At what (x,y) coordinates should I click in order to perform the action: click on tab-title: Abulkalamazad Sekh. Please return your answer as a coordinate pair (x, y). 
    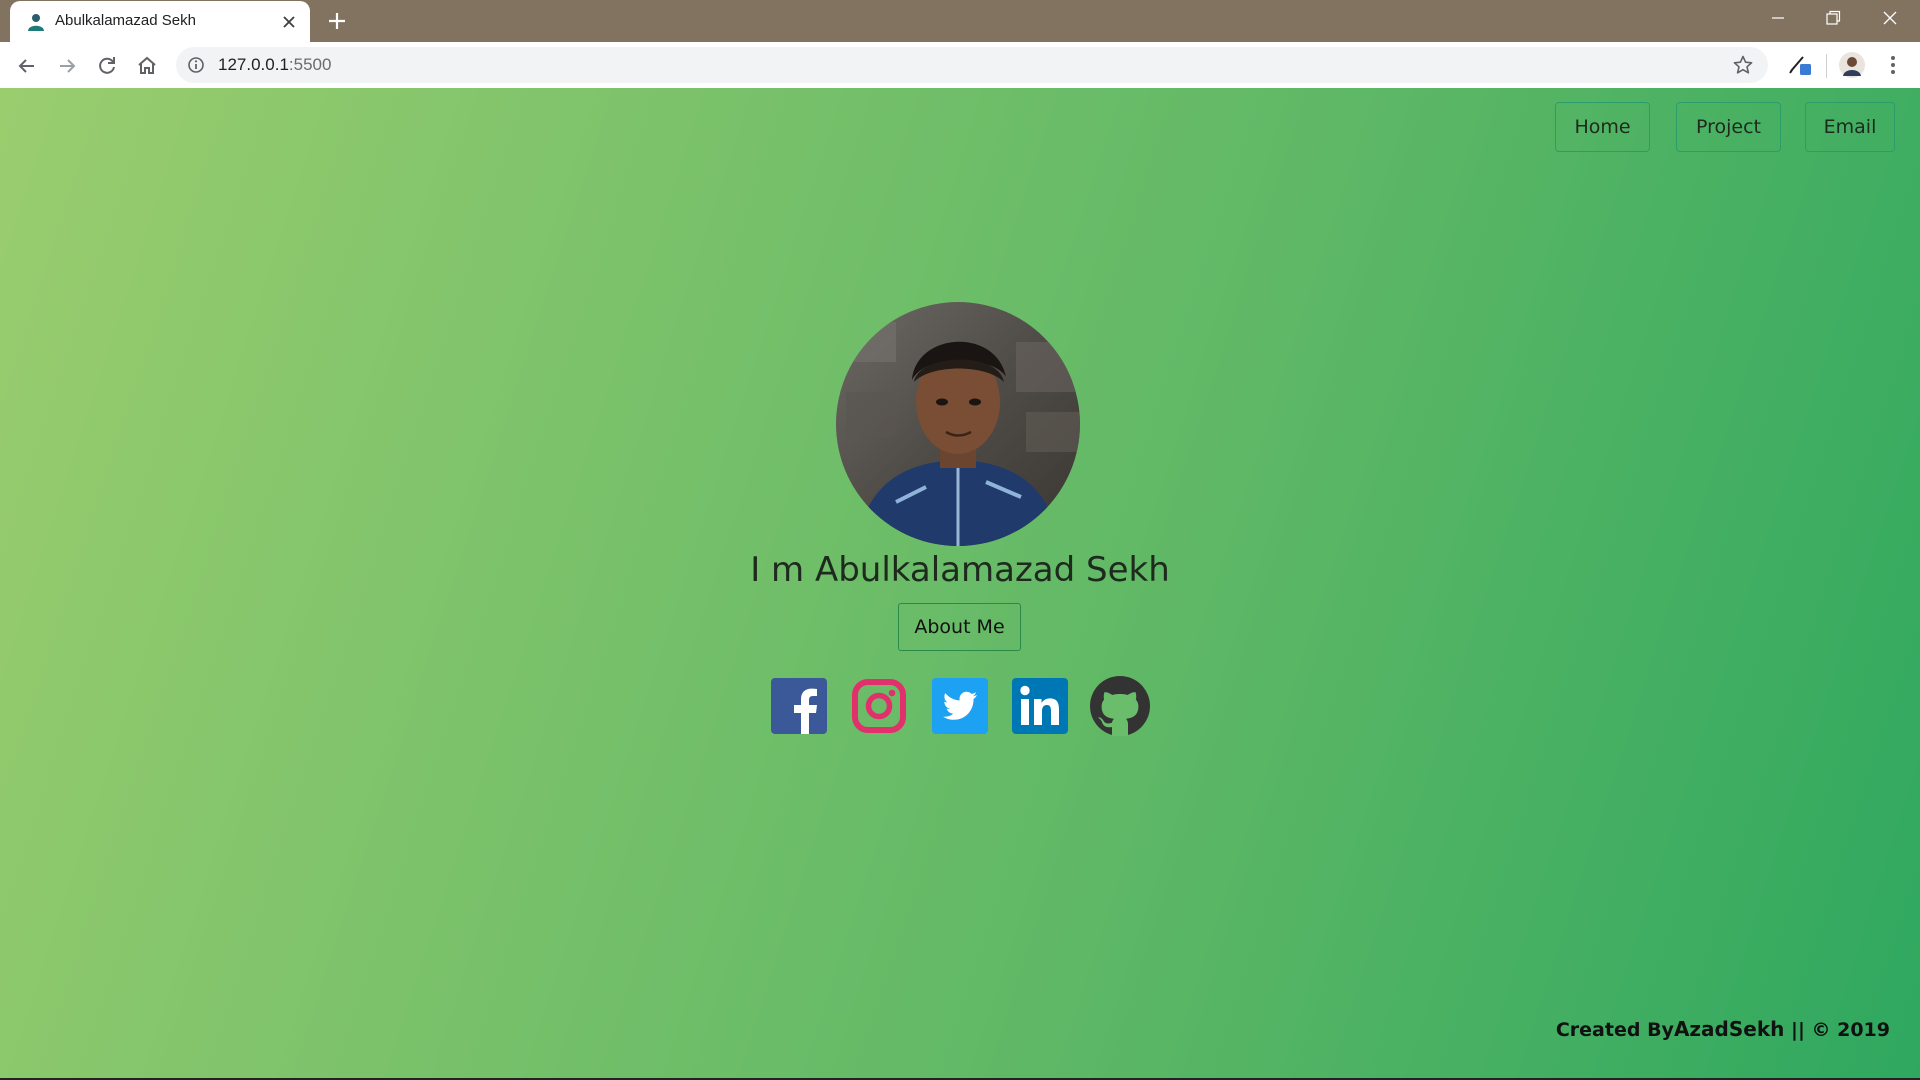
    Looking at the image, I should click on (125, 20).